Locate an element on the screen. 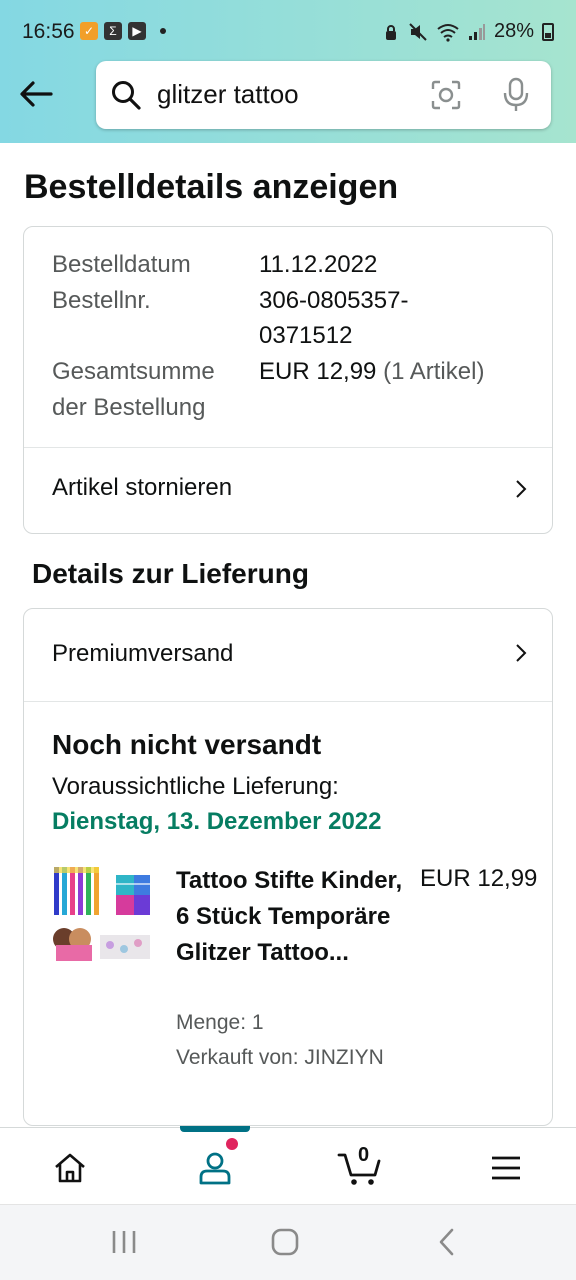 The height and width of the screenshot is (1280, 576). shipment-status: Noch nicht versandt is located at coordinates (187, 744).